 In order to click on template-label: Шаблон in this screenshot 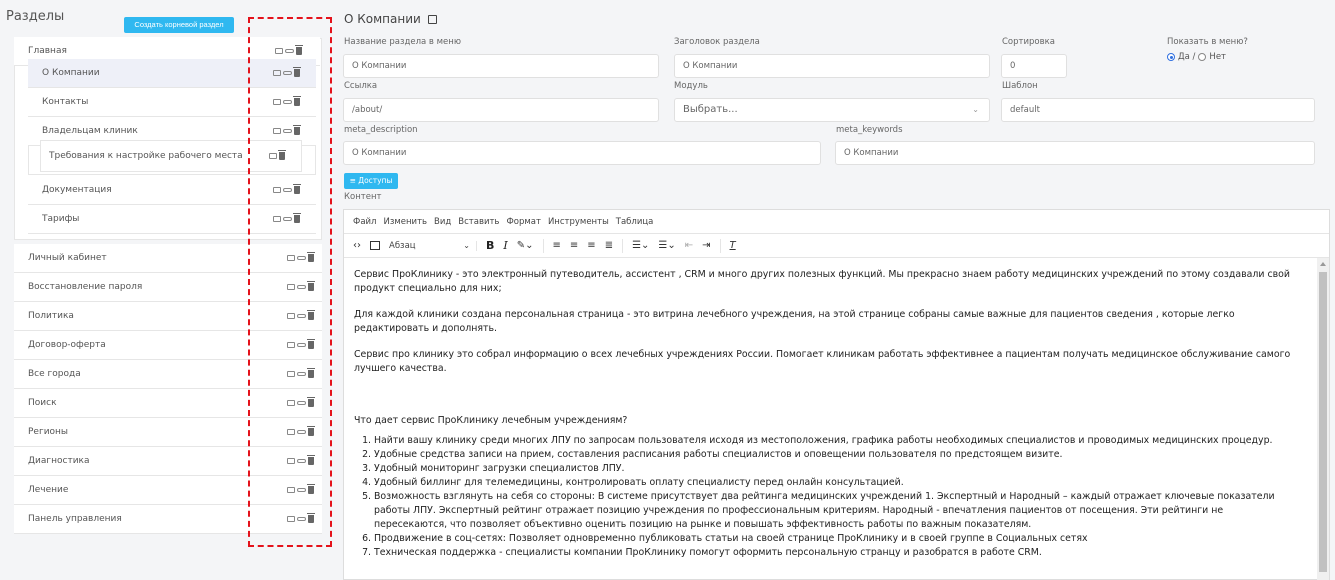, I will do `click(1020, 86)`.